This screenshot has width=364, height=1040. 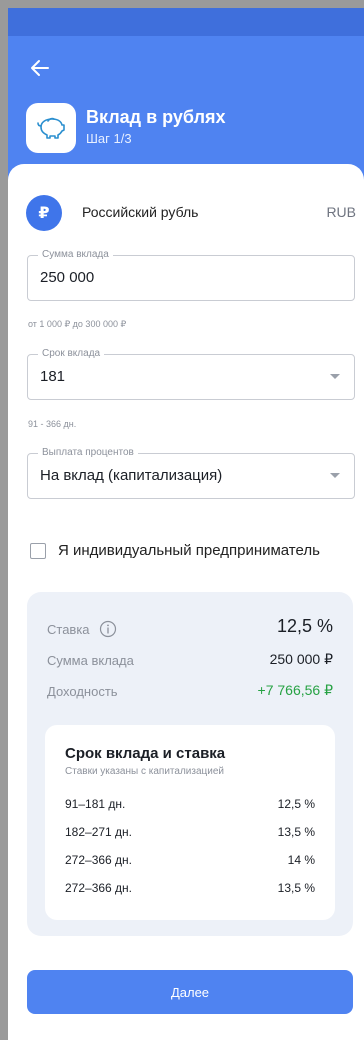 I want to click on info-icon, so click(x=108, y=630).